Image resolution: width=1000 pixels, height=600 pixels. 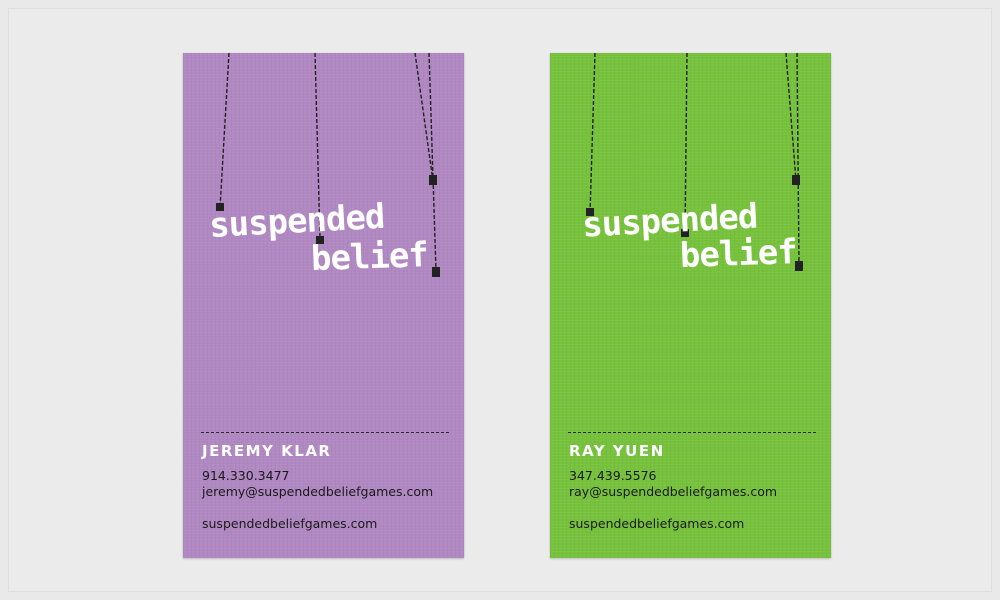 What do you see at coordinates (613, 475) in the screenshot?
I see `phone-number: 347.439.5576` at bounding box center [613, 475].